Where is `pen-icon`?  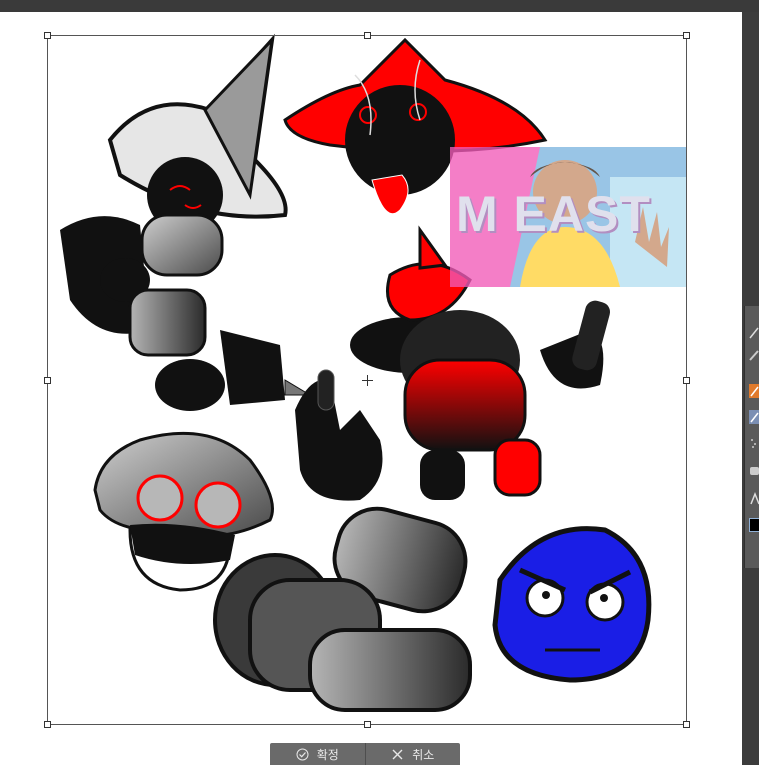 pen-icon is located at coordinates (754, 333).